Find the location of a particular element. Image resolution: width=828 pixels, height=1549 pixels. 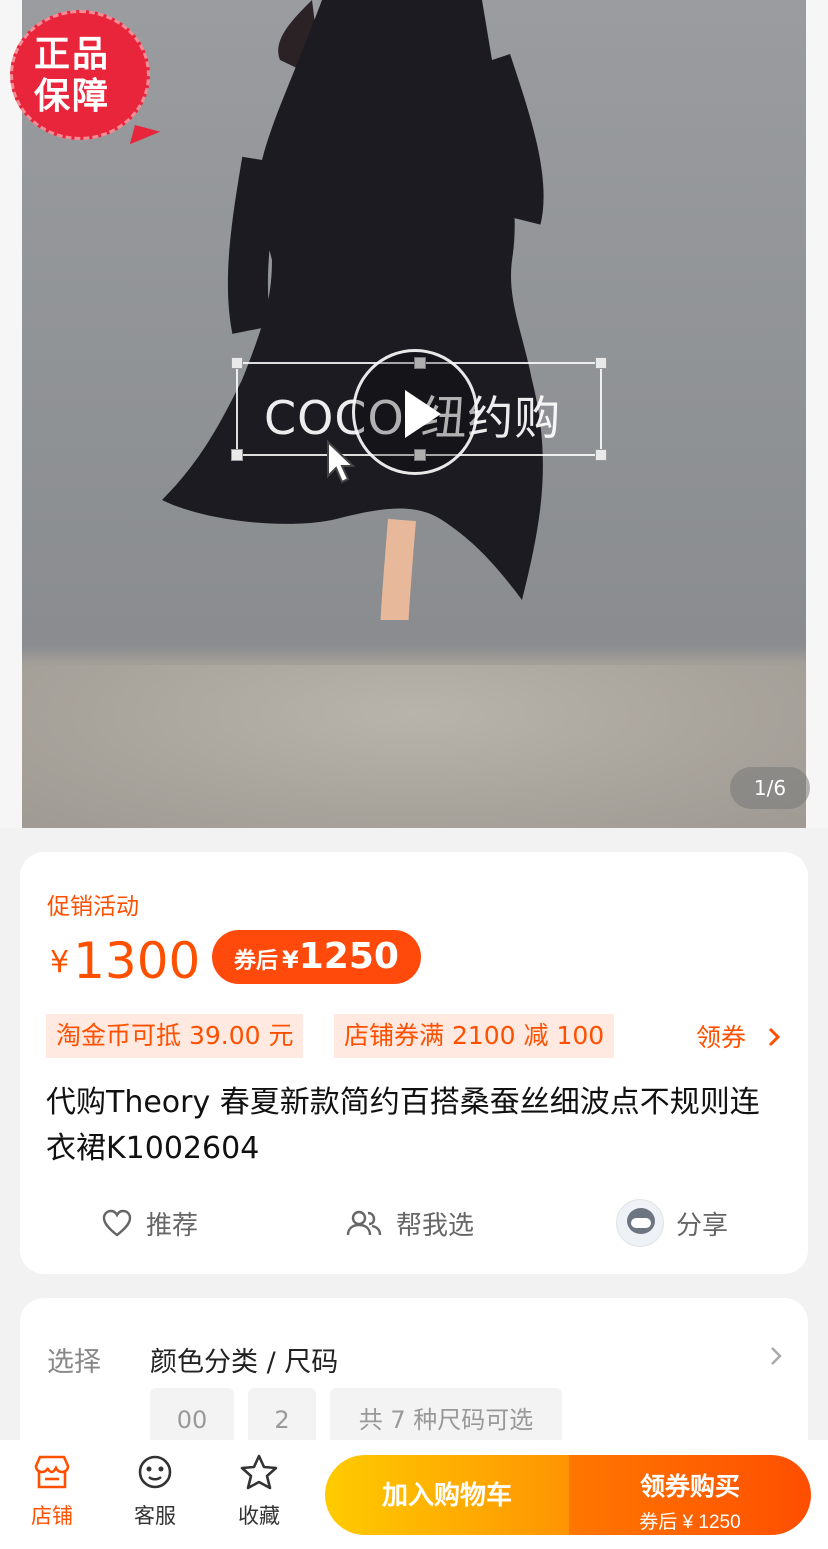

promo-label: 促销活动 is located at coordinates (93, 907).